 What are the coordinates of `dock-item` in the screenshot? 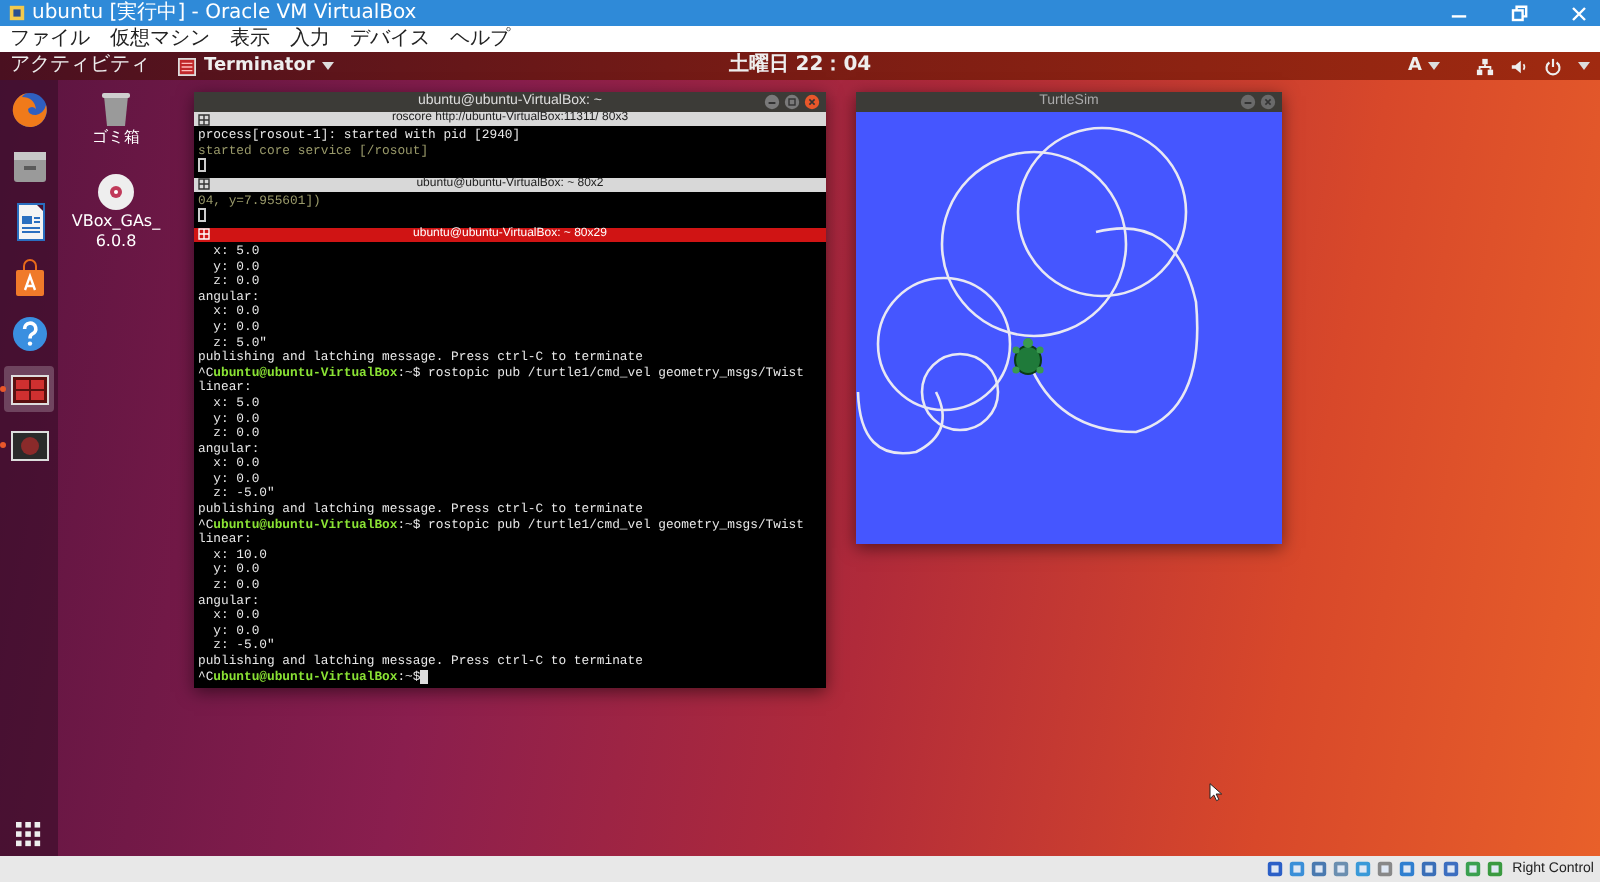 It's located at (29, 389).